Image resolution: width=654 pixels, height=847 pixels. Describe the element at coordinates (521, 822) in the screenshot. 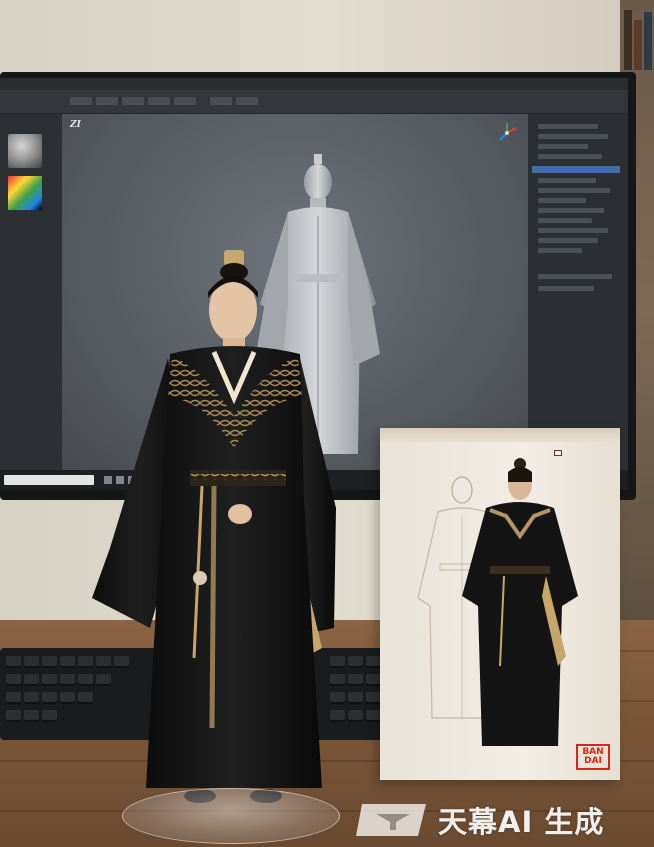

I see `watermark-text: 天幕AI 生成` at that location.